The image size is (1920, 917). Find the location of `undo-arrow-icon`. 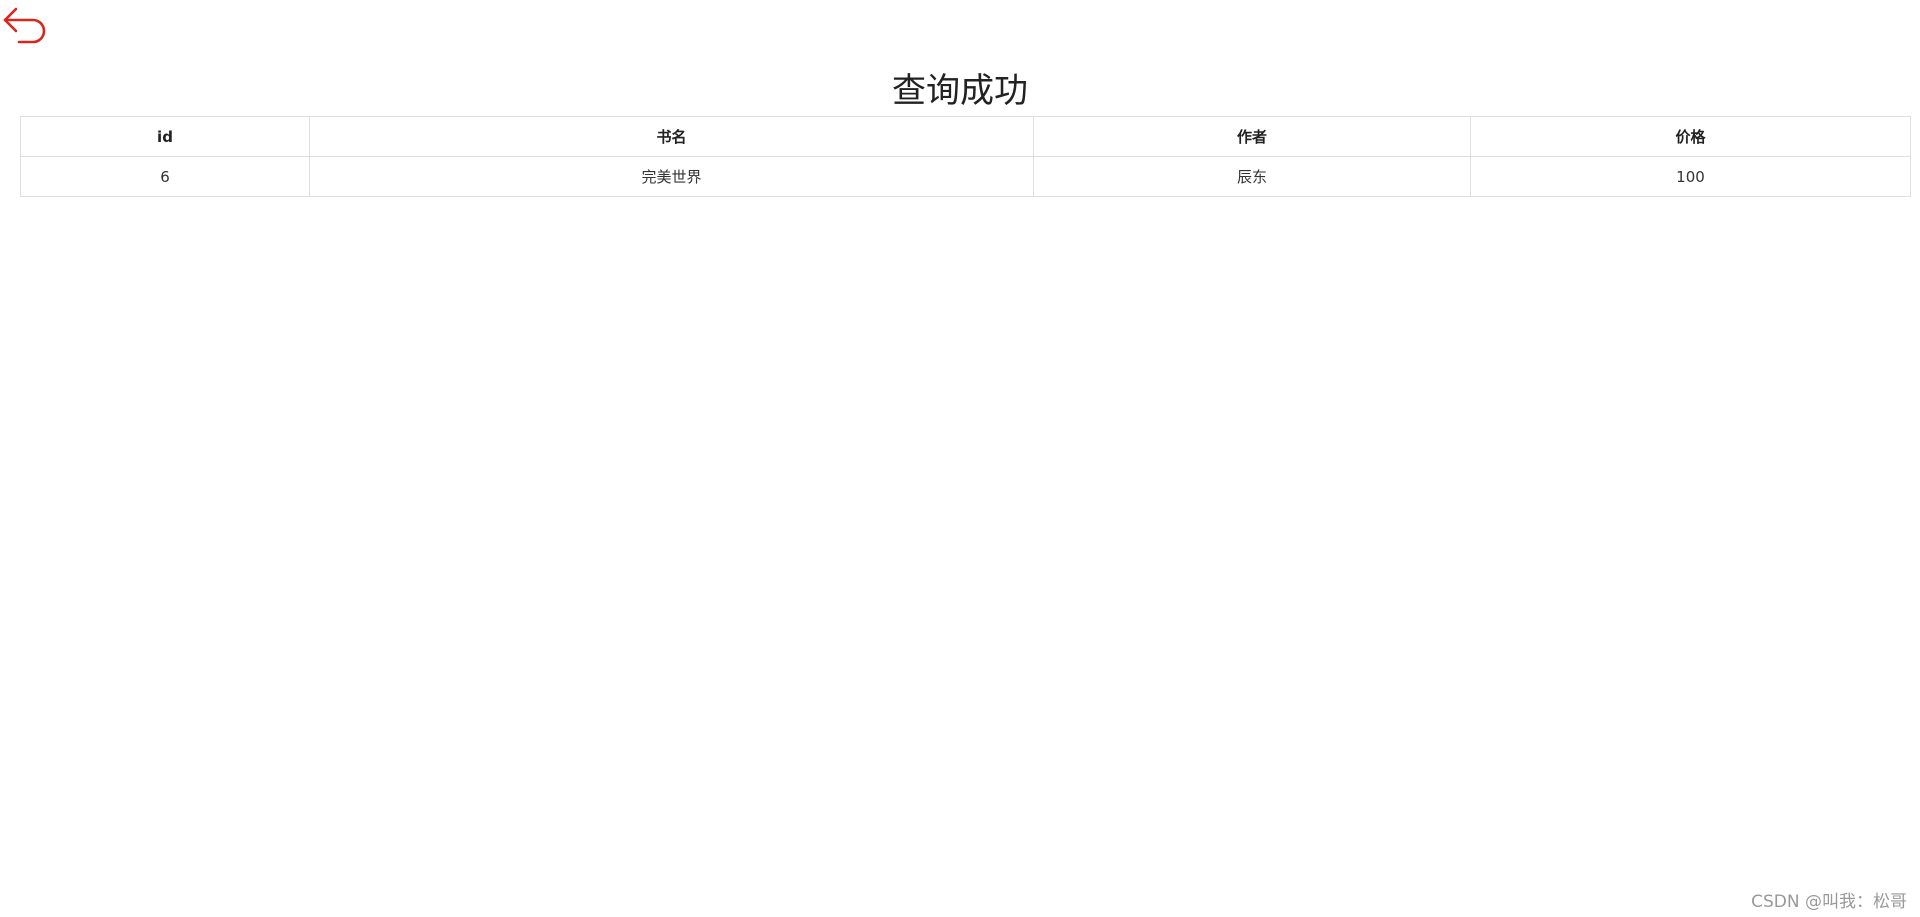

undo-arrow-icon is located at coordinates (26, 26).